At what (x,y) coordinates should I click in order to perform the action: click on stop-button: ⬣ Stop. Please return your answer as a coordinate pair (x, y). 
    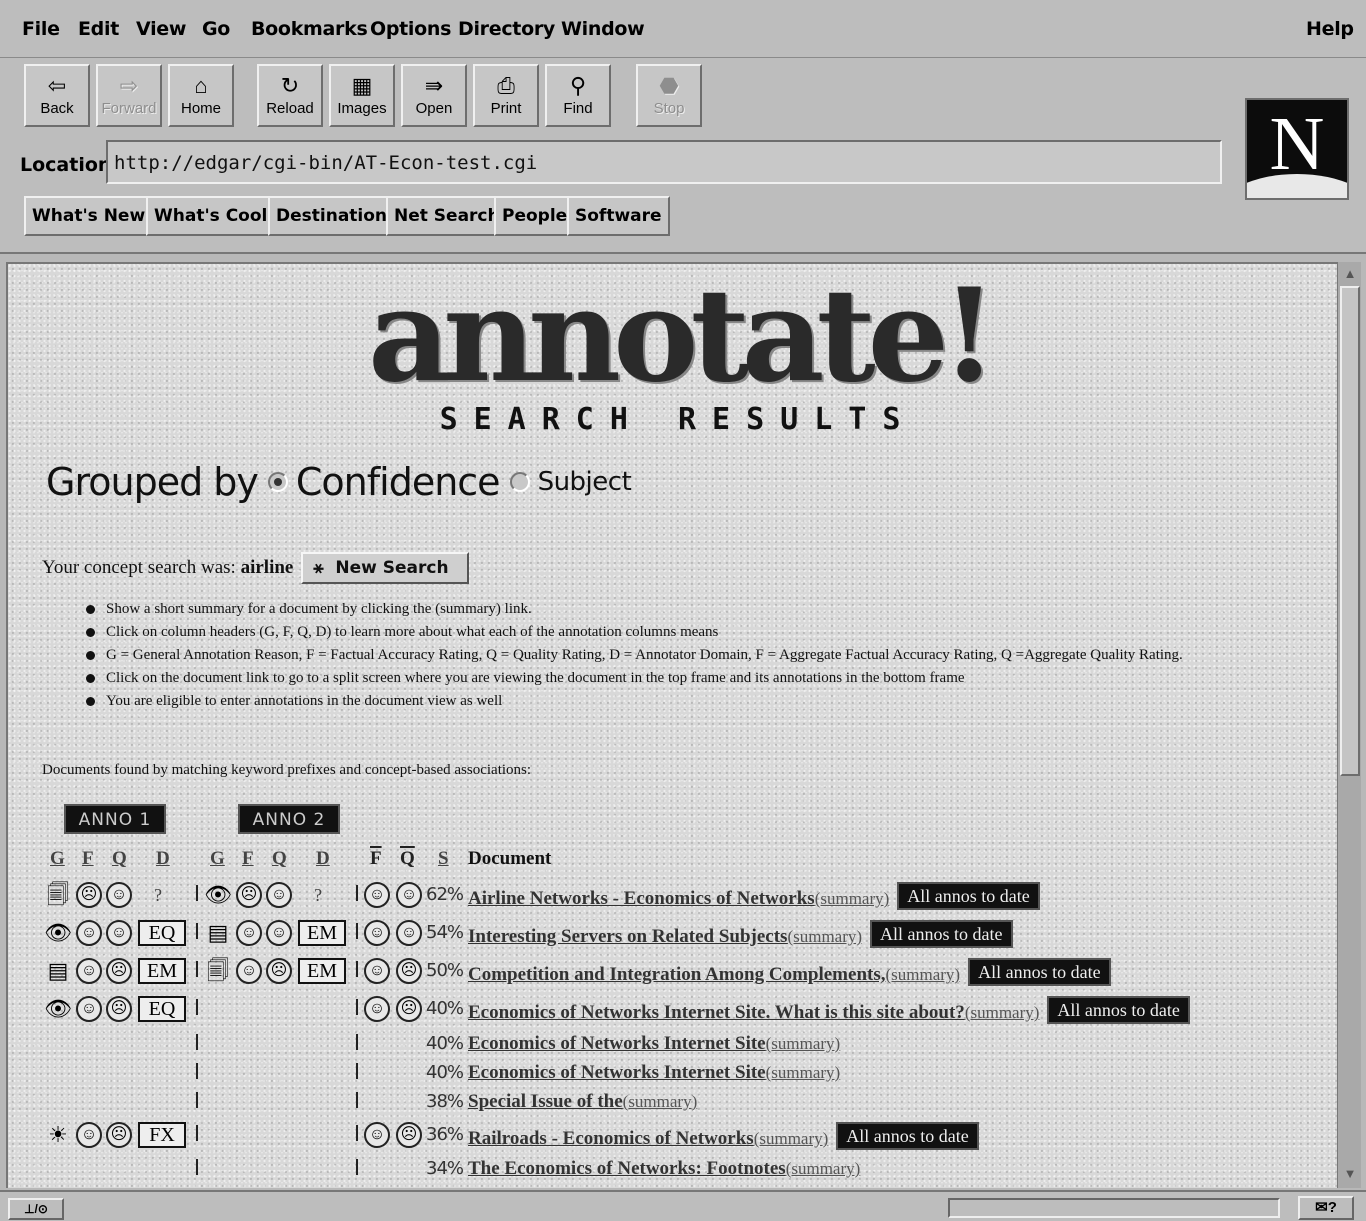
    Looking at the image, I should click on (669, 95).